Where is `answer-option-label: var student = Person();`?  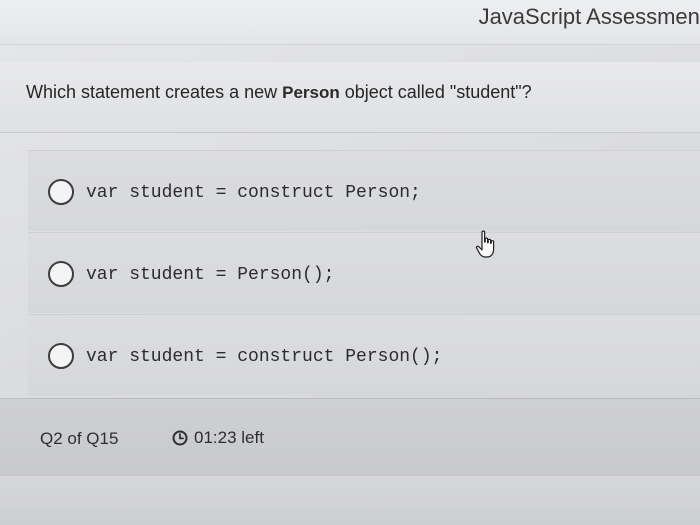
answer-option-label: var student = Person(); is located at coordinates (210, 275).